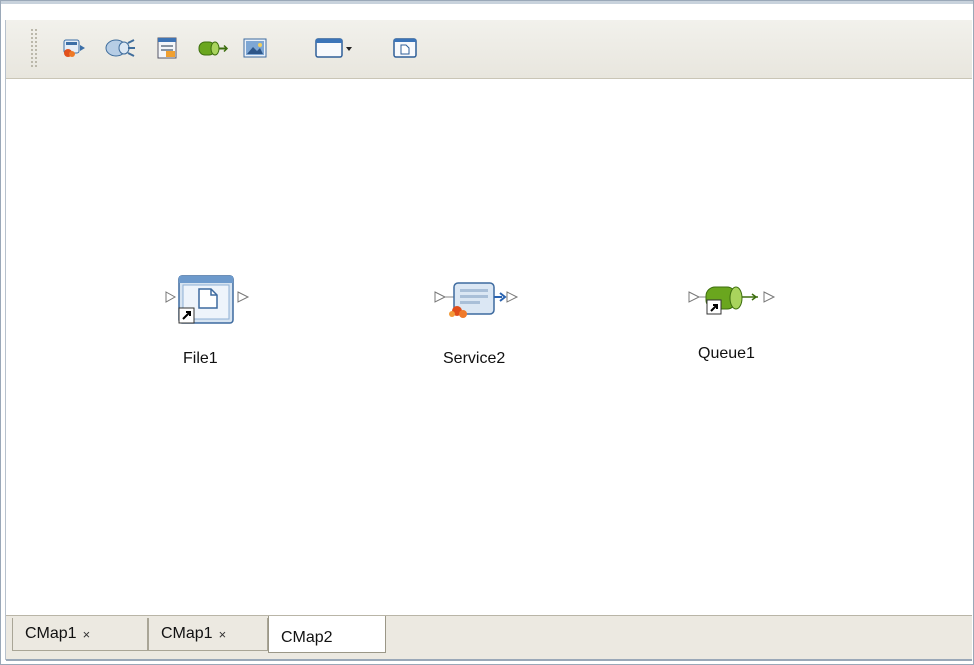 This screenshot has width=974, height=665. Describe the element at coordinates (120, 48) in the screenshot. I see `service-engine-icon` at that location.